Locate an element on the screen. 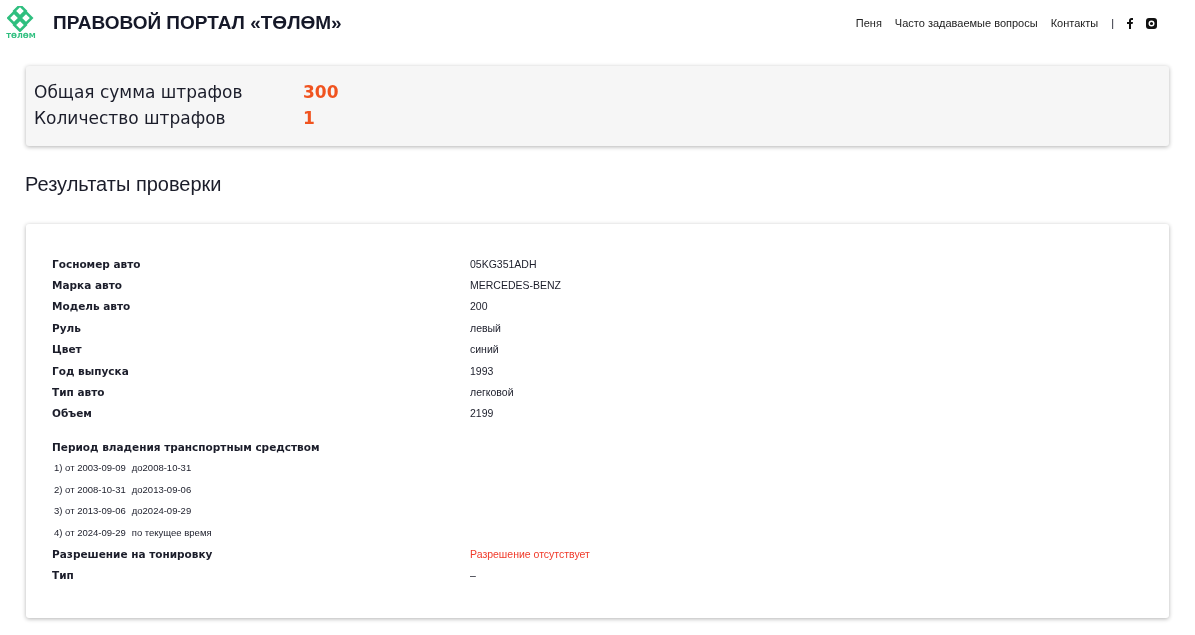 Image resolution: width=1195 pixels, height=635 pixels. field-label: Руль is located at coordinates (67, 327).